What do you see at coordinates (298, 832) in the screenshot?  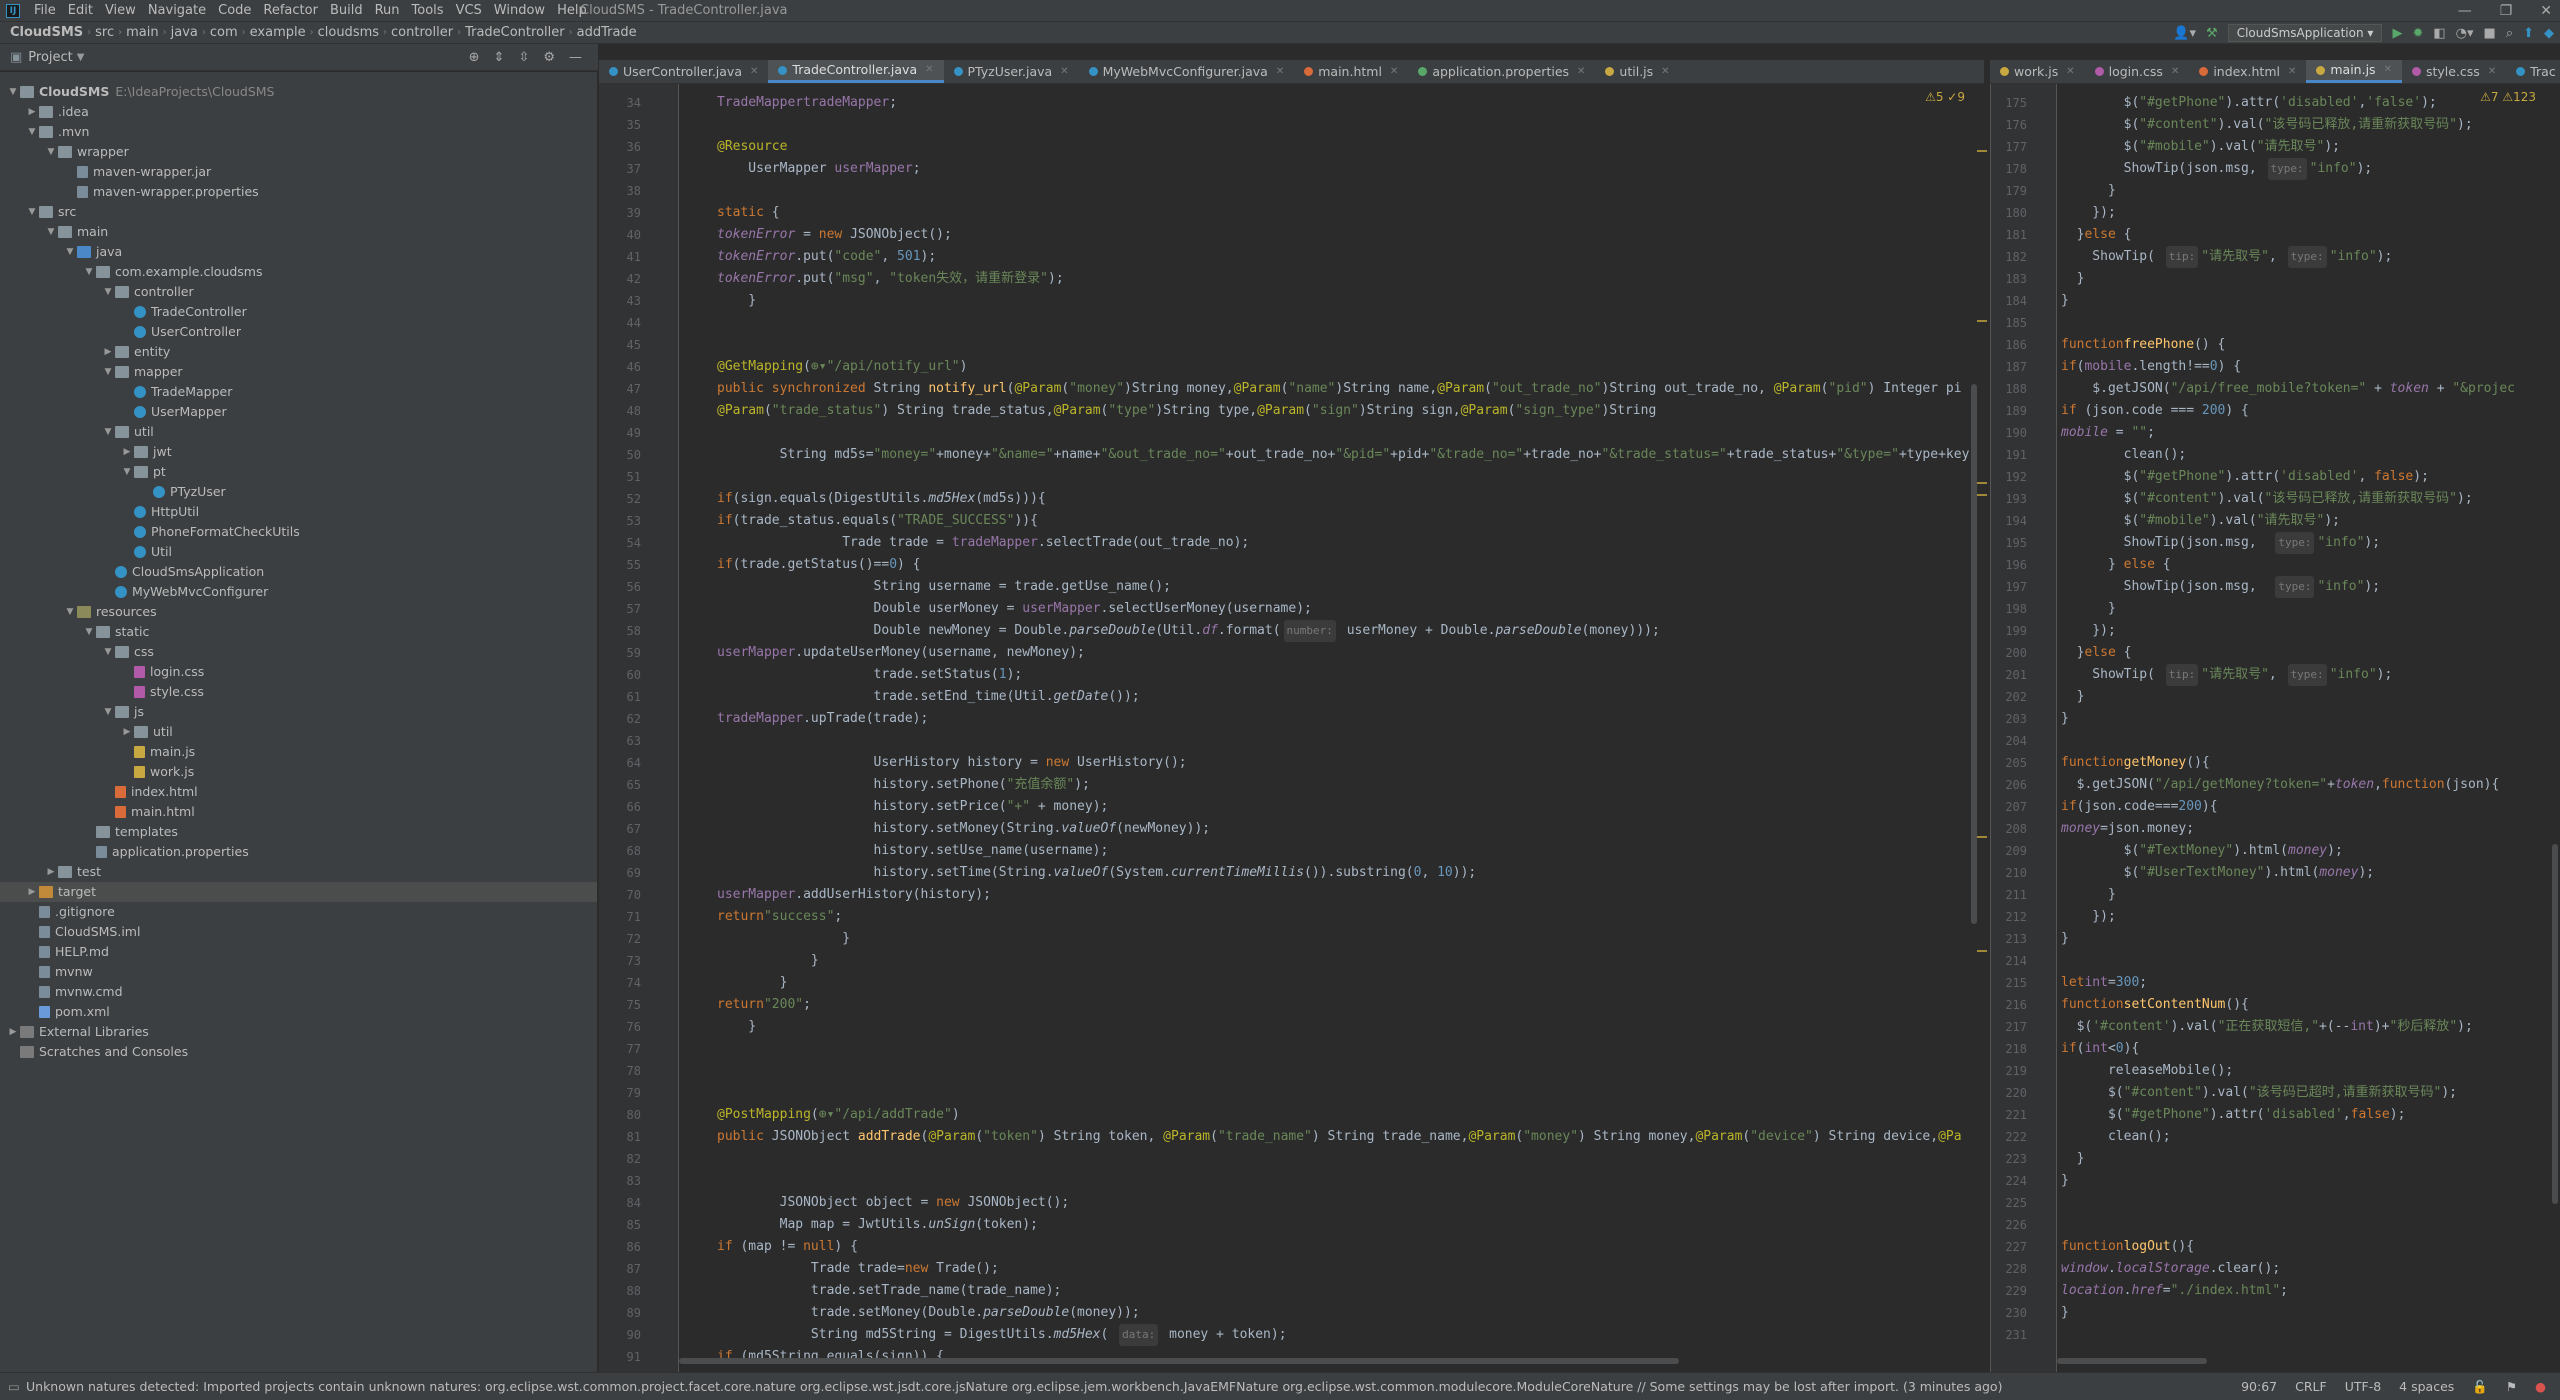 I see `tree-node: templates` at bounding box center [298, 832].